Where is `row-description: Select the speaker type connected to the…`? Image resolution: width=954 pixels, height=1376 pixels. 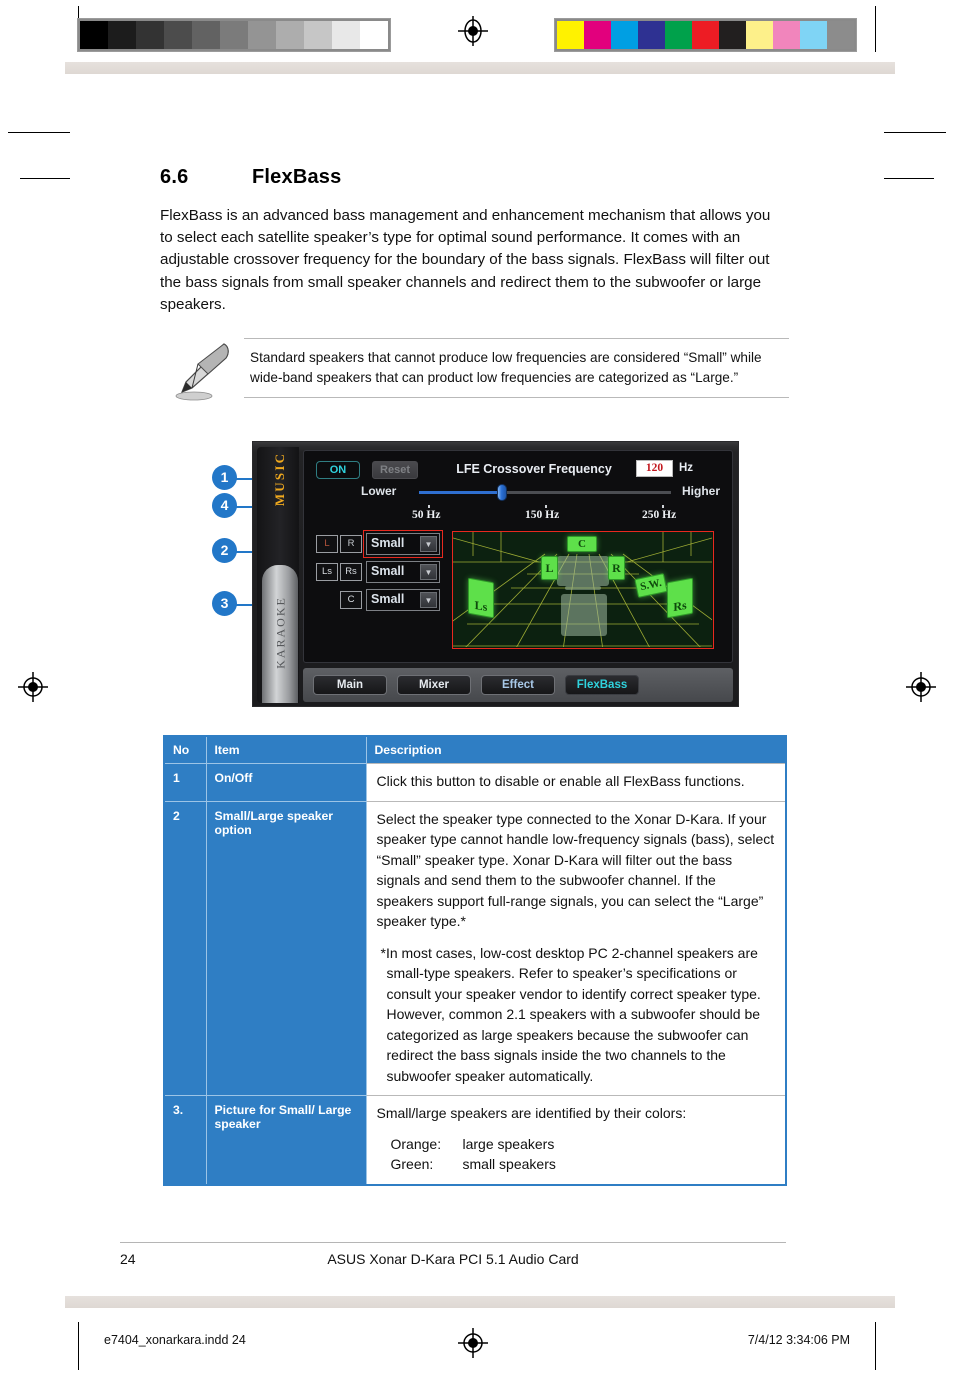 row-description: Select the speaker type connected to the… is located at coordinates (576, 948).